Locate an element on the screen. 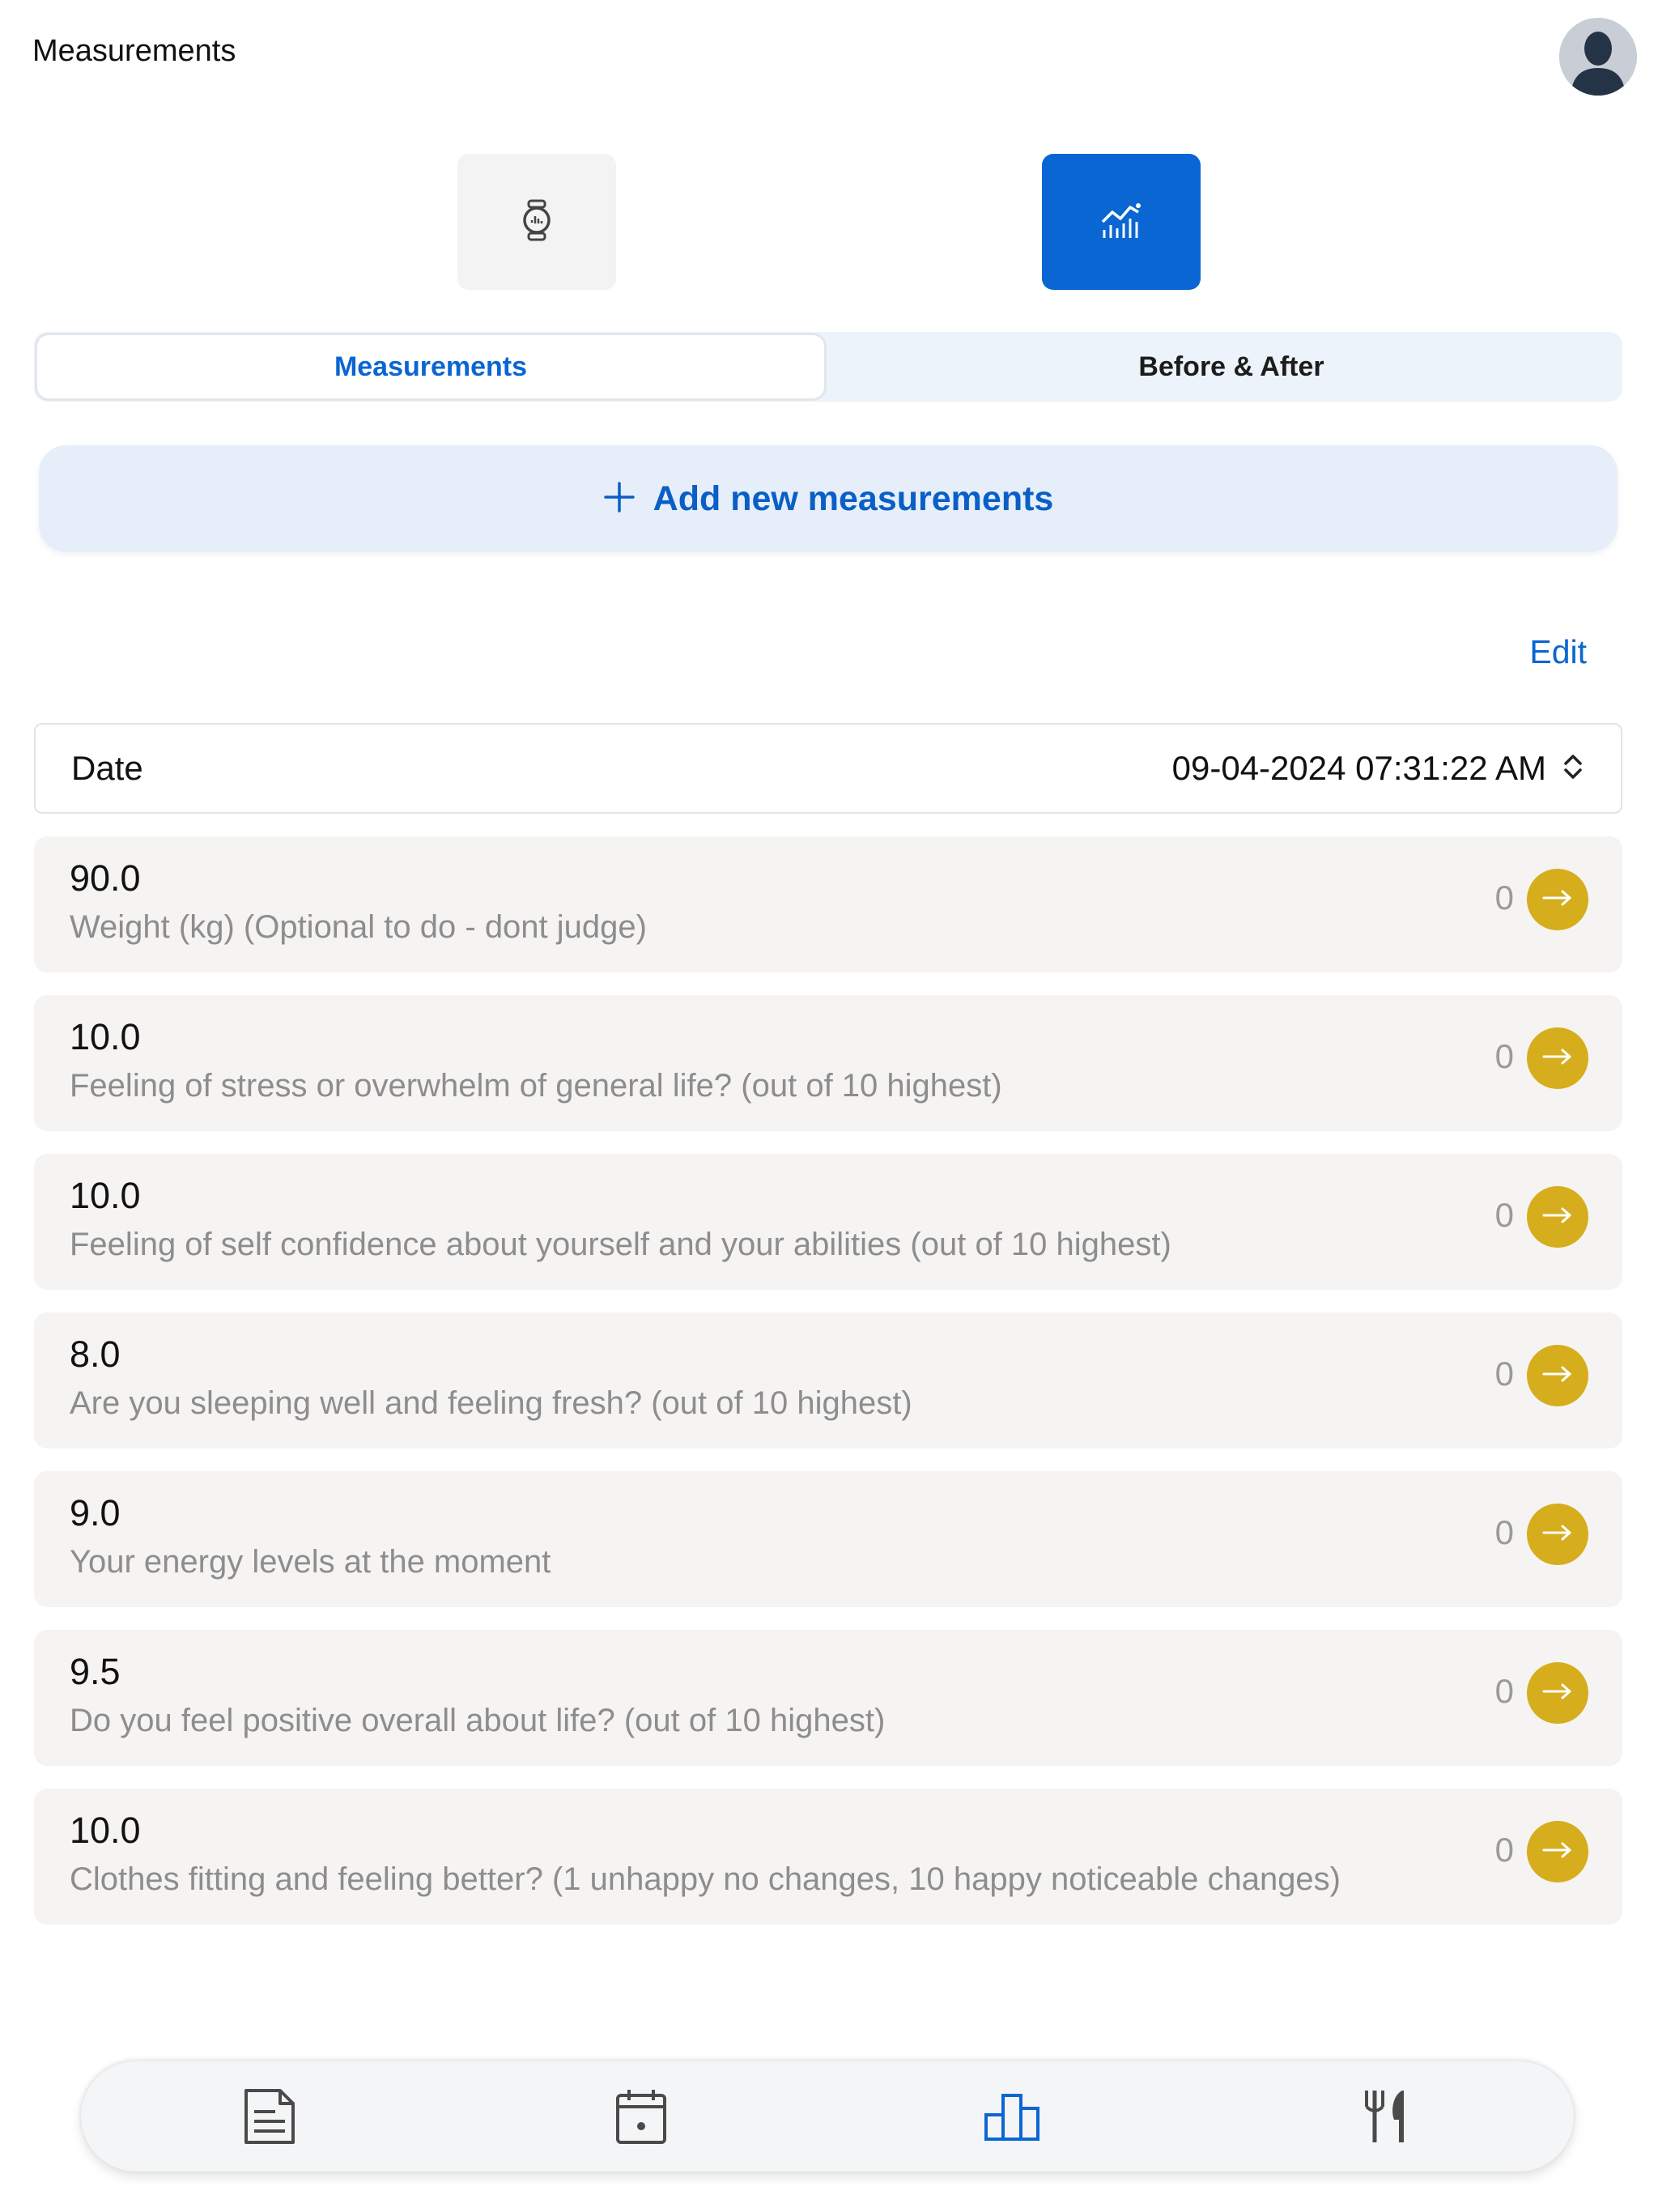  segmented-tabs: Measurements Before & After is located at coordinates (828, 367).